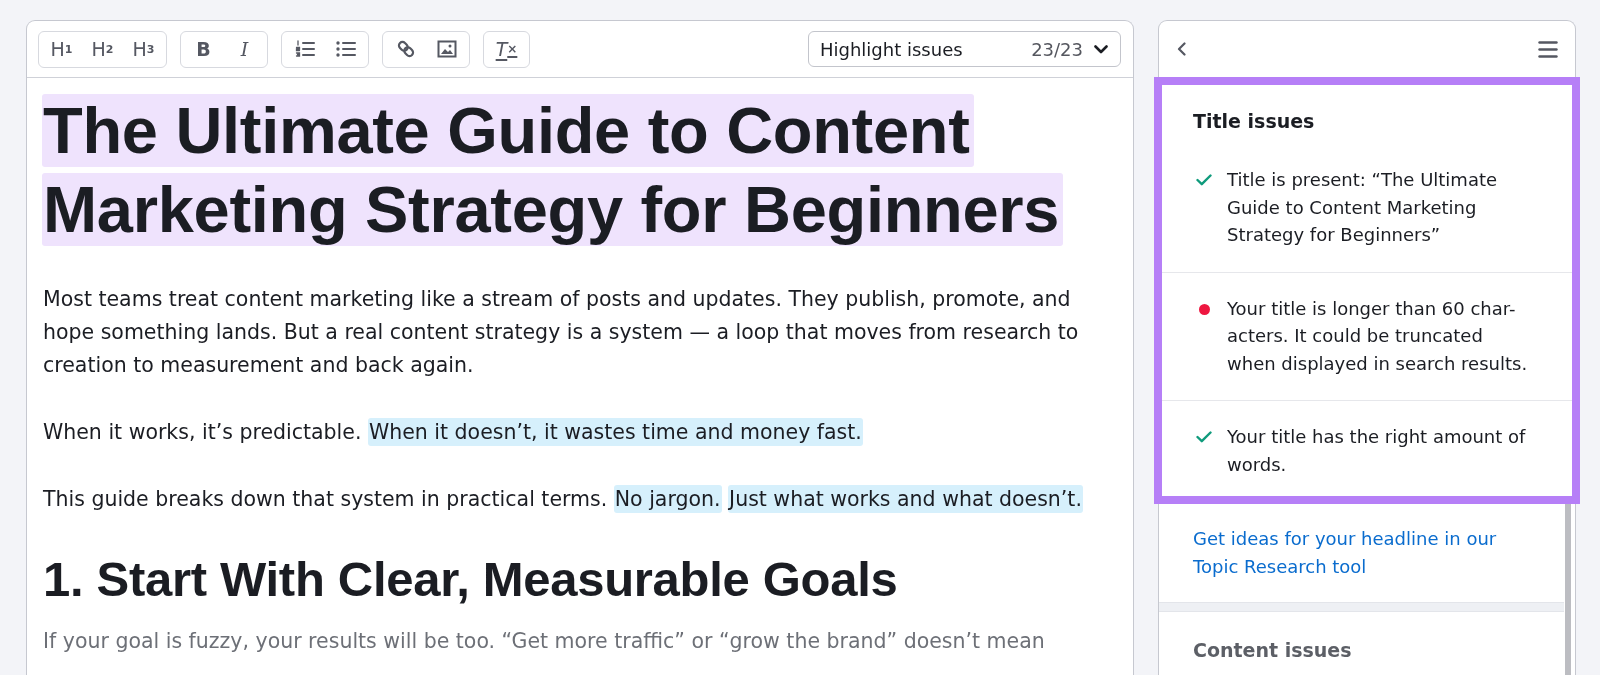  Describe the element at coordinates (1101, 49) in the screenshot. I see `chevron-down-icon` at that location.